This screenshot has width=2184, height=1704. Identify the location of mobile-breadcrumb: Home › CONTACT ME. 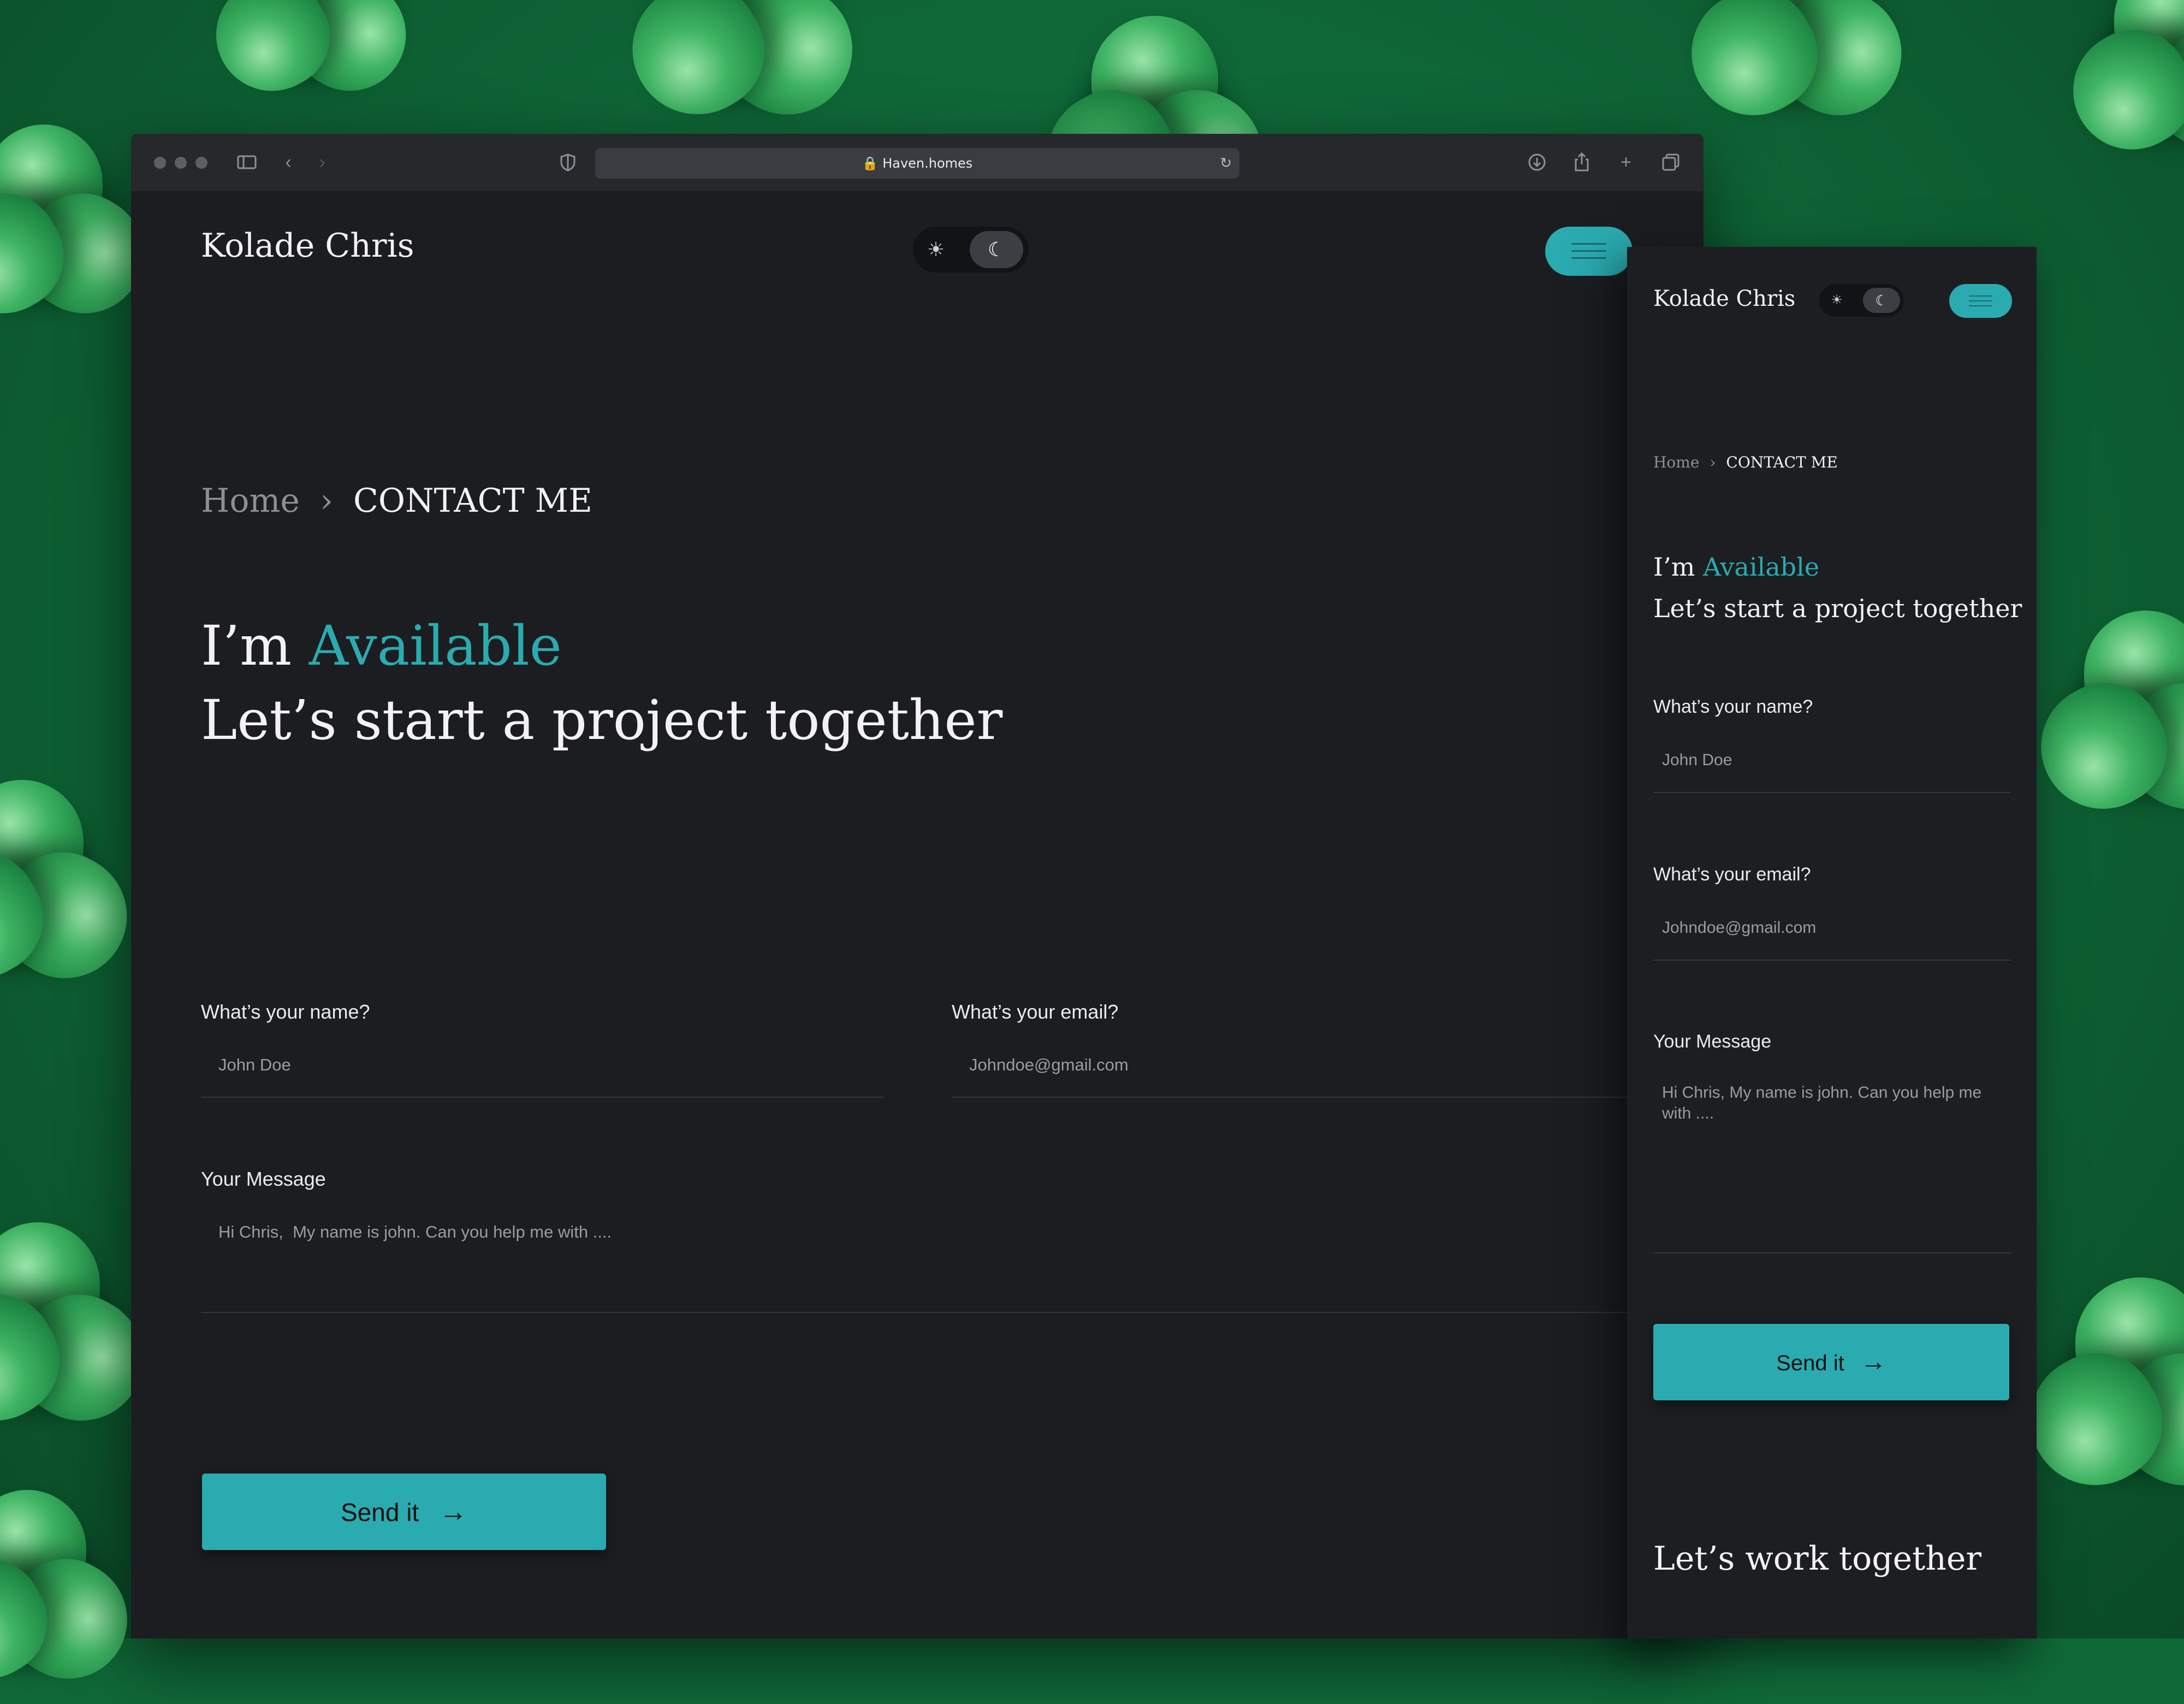
(1745, 462).